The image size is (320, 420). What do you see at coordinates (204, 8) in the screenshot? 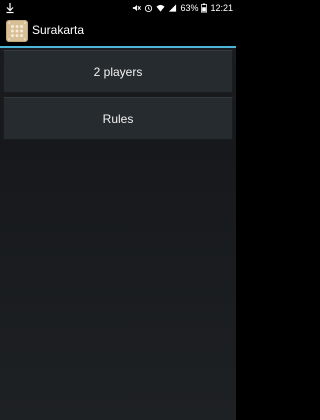
I see `battery-icon` at bounding box center [204, 8].